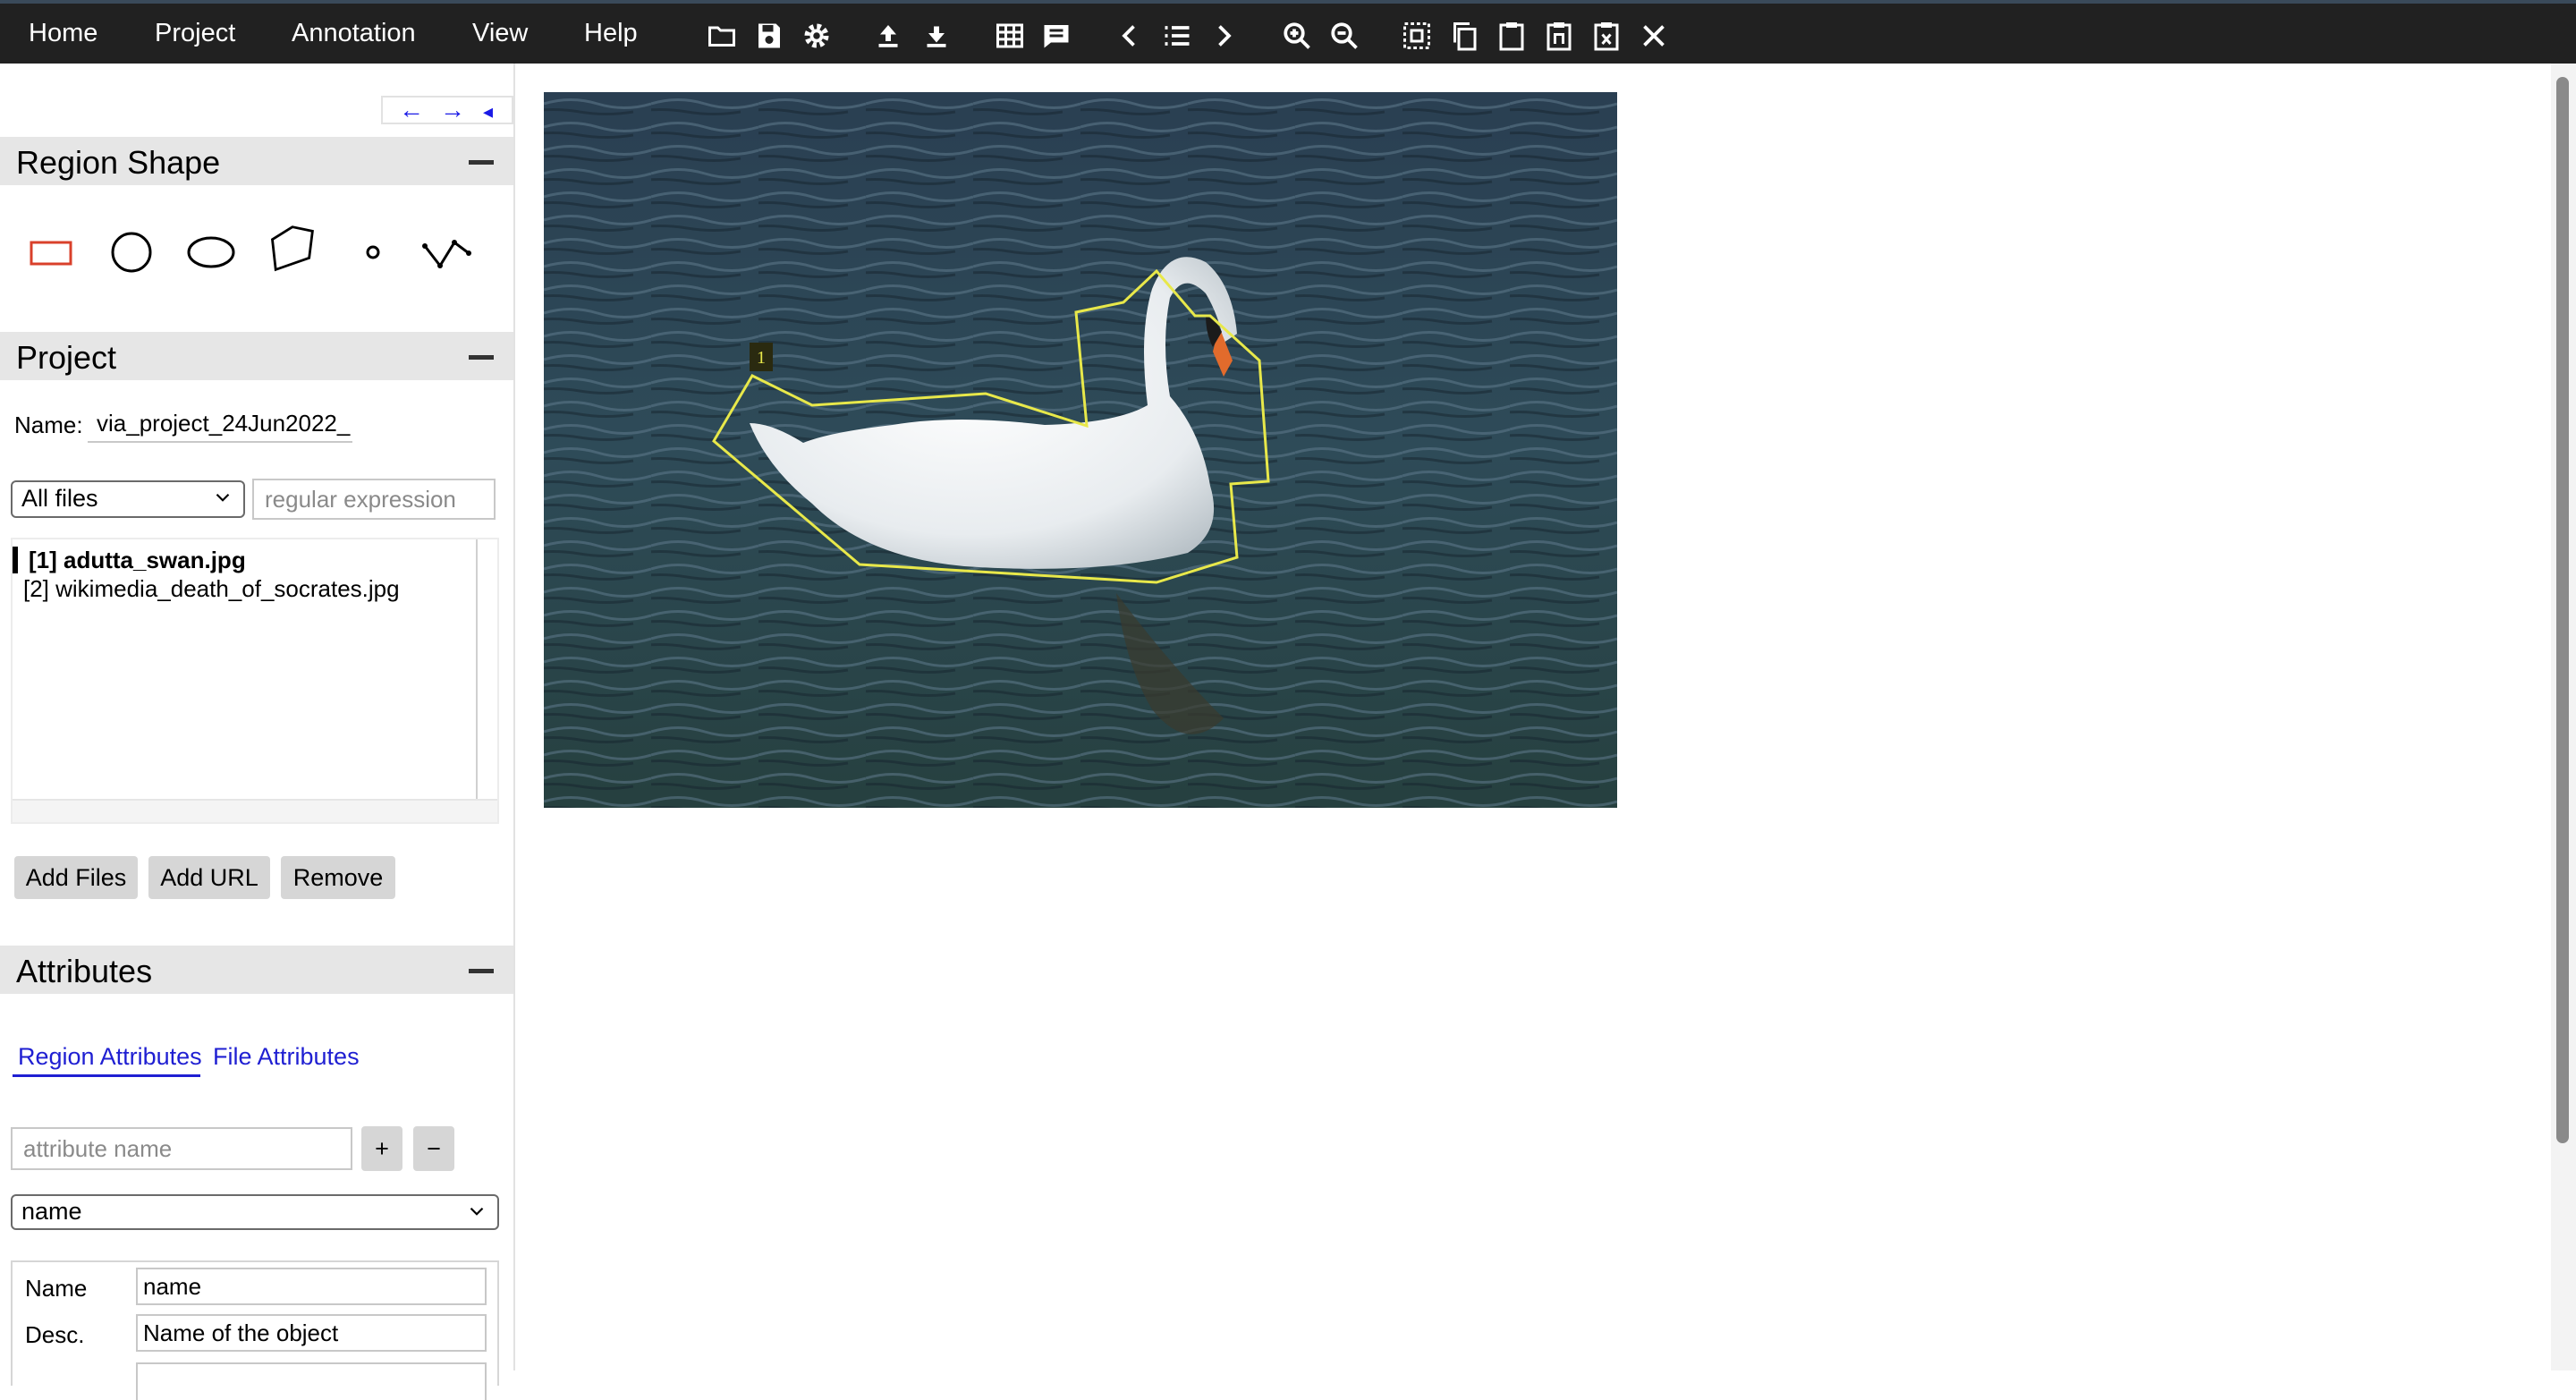  Describe the element at coordinates (110, 1056) in the screenshot. I see `tab-region-attributes: Region Attributes` at that location.